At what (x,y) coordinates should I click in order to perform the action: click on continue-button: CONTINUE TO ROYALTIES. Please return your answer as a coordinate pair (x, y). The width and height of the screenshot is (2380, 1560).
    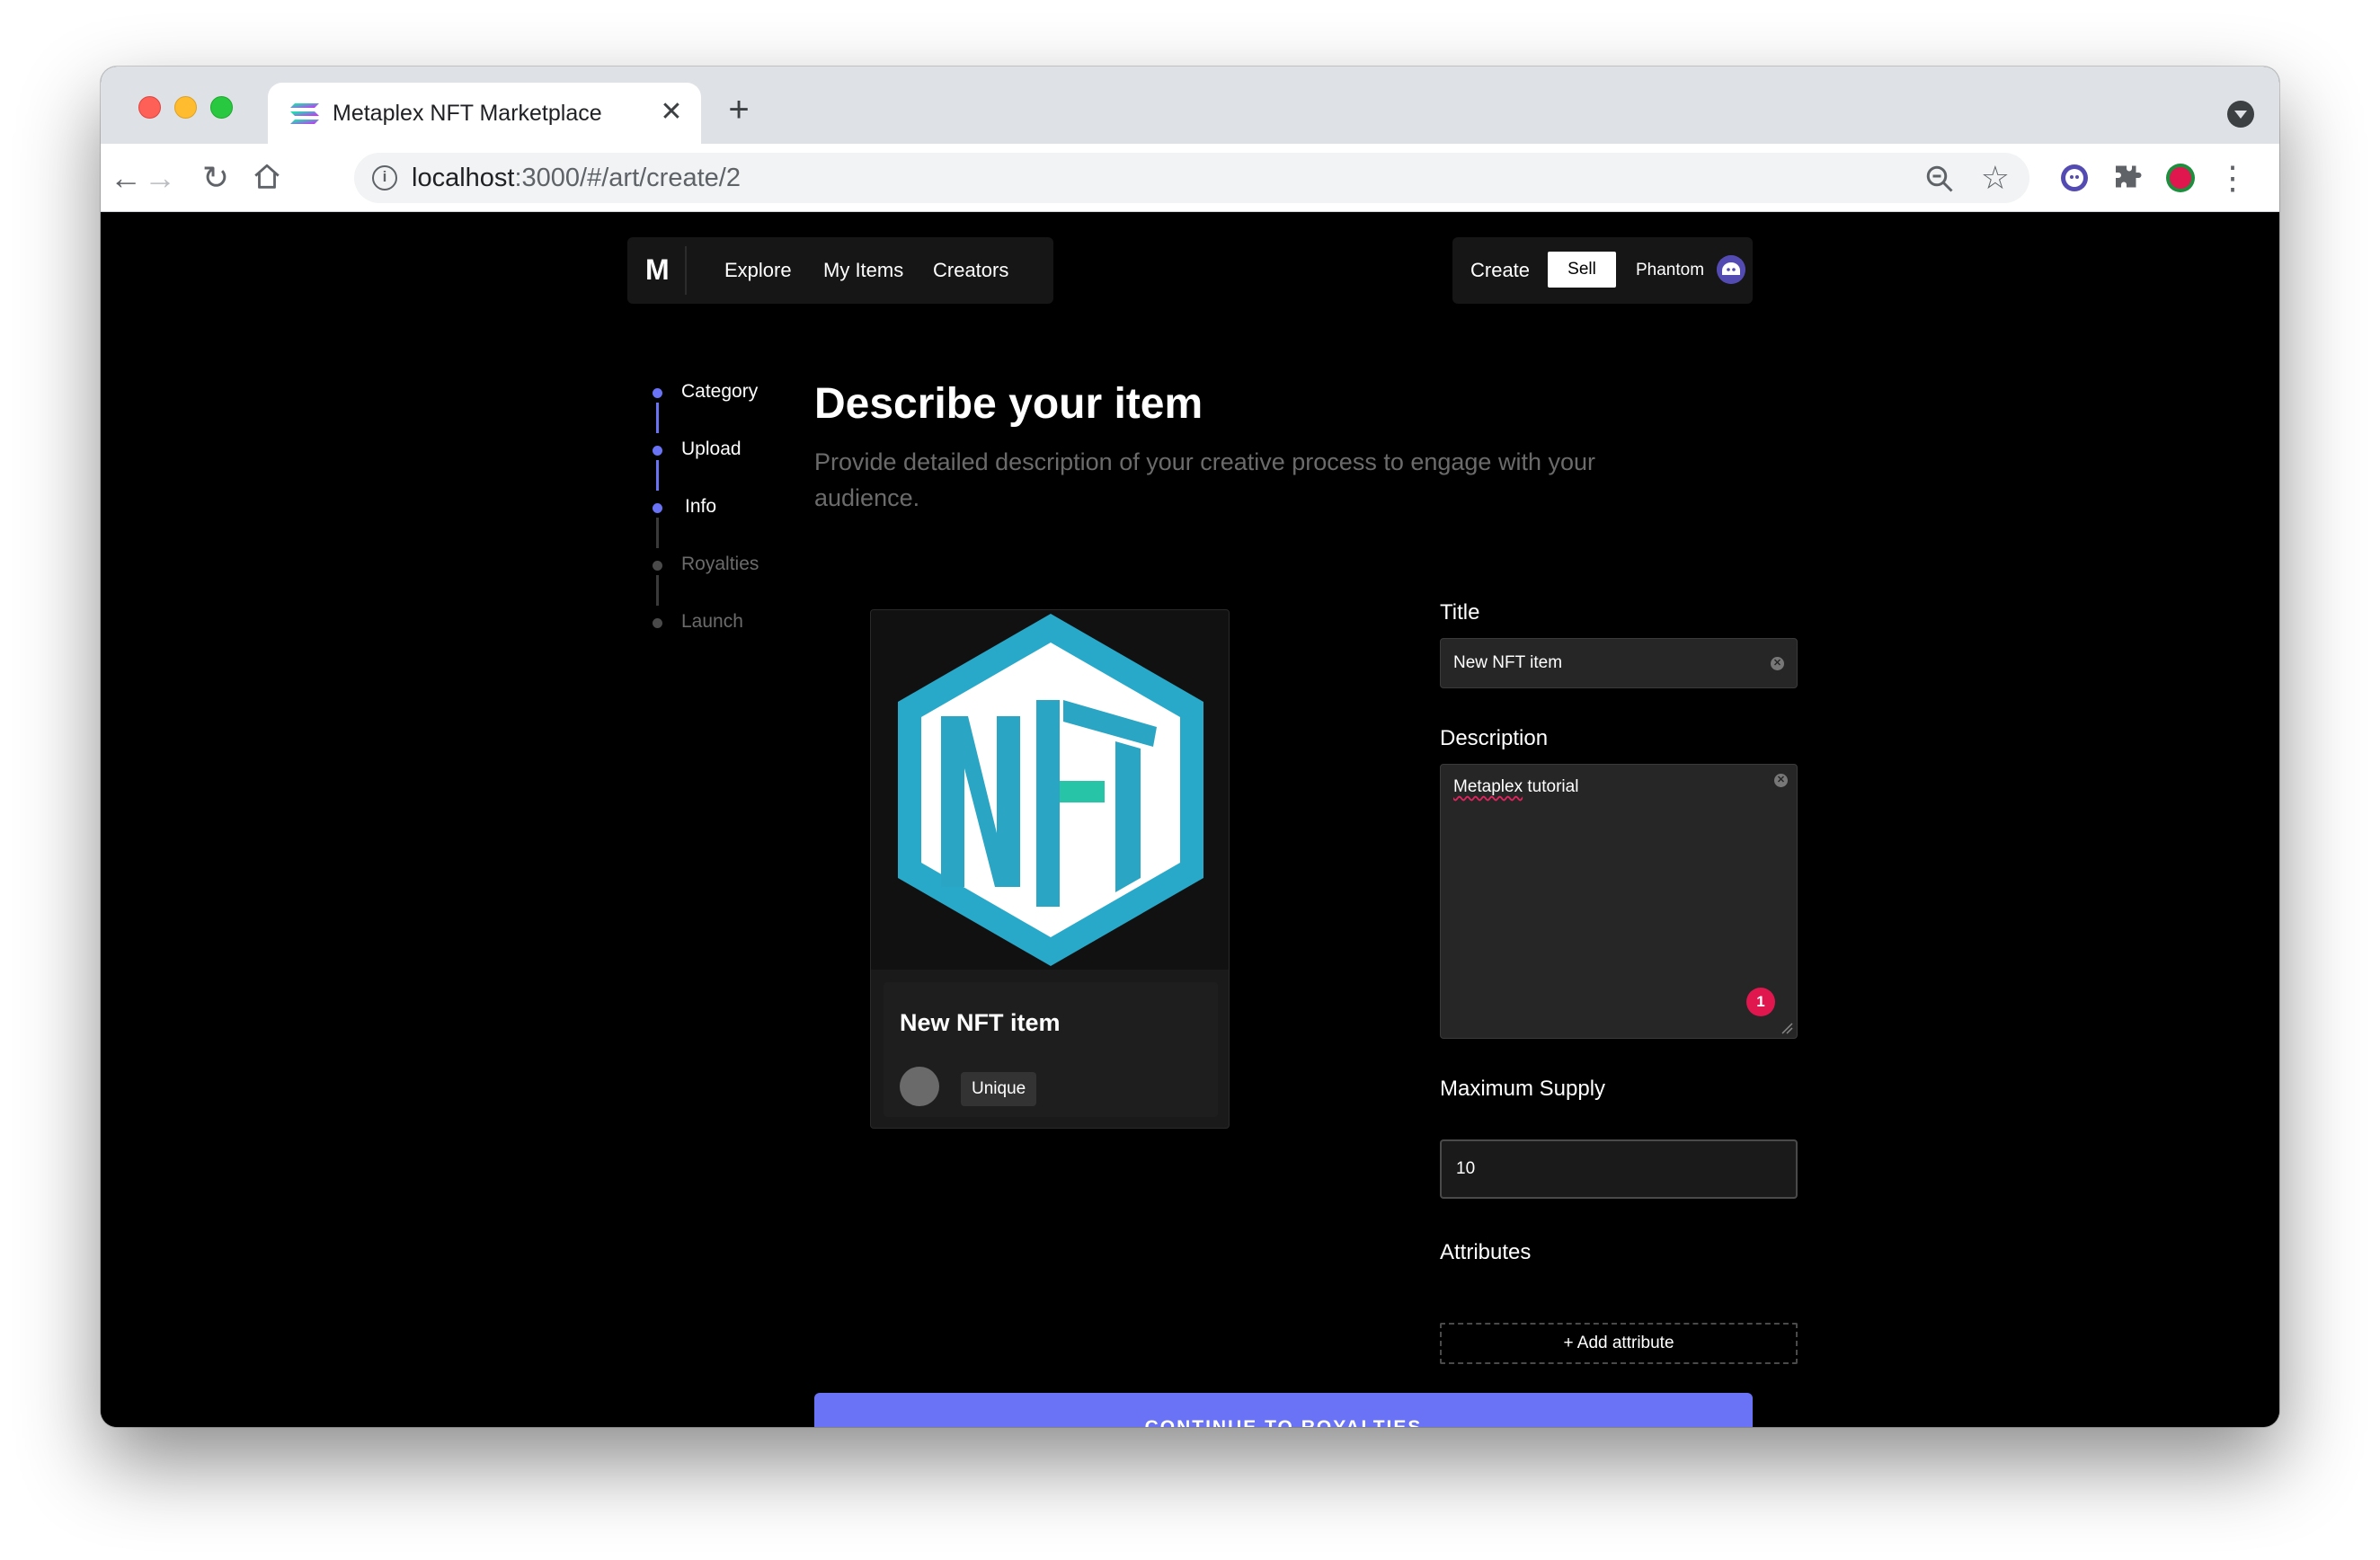
    Looking at the image, I should click on (1283, 1410).